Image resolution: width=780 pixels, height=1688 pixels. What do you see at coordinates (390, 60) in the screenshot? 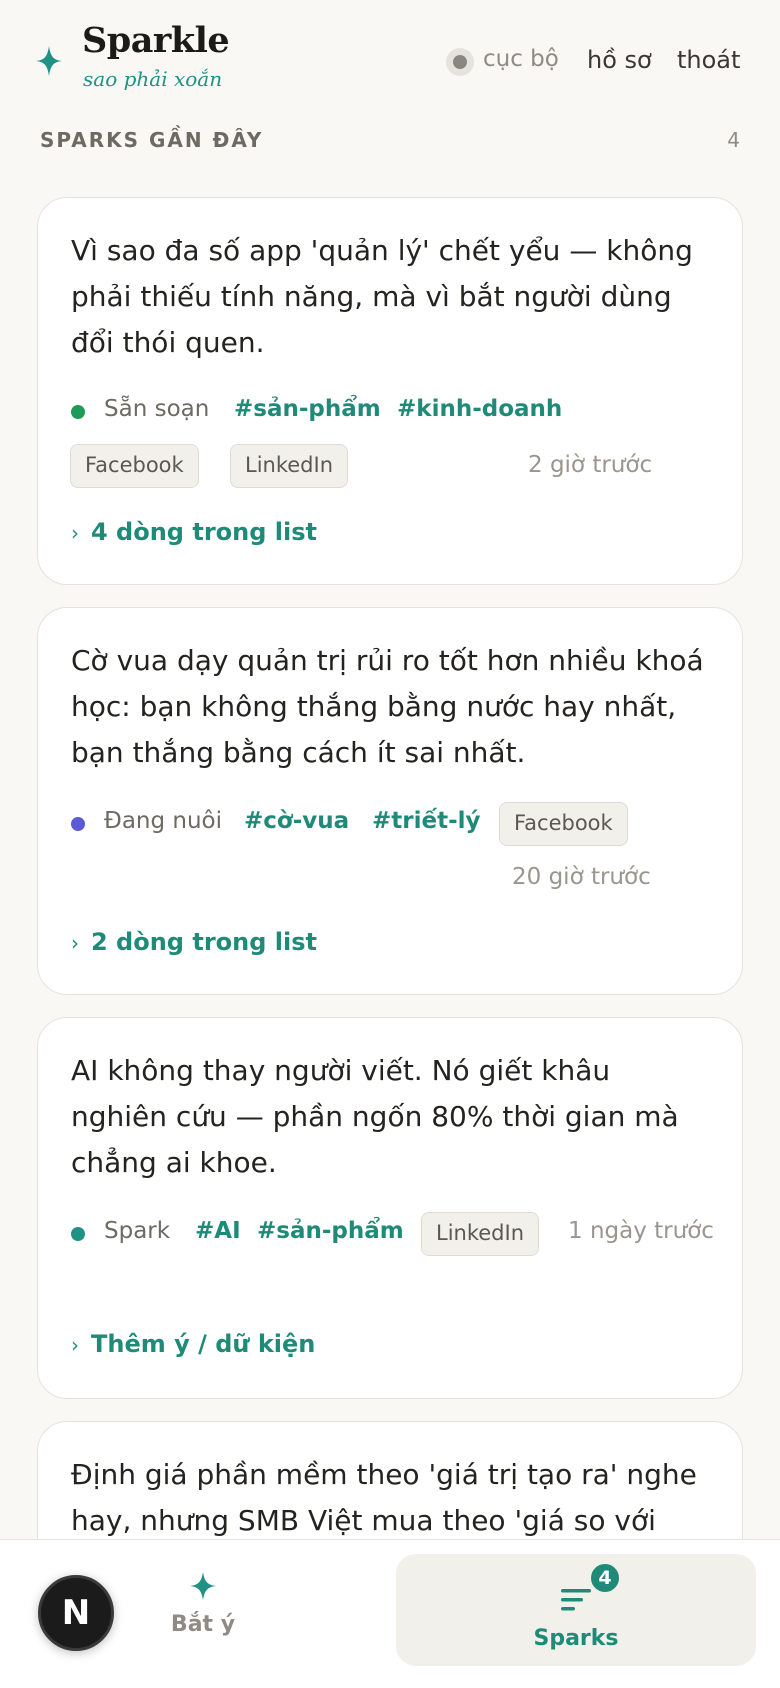
I see `app-header: Sparkle sao phải xoắn cục bộ hồ sơ thoát` at bounding box center [390, 60].